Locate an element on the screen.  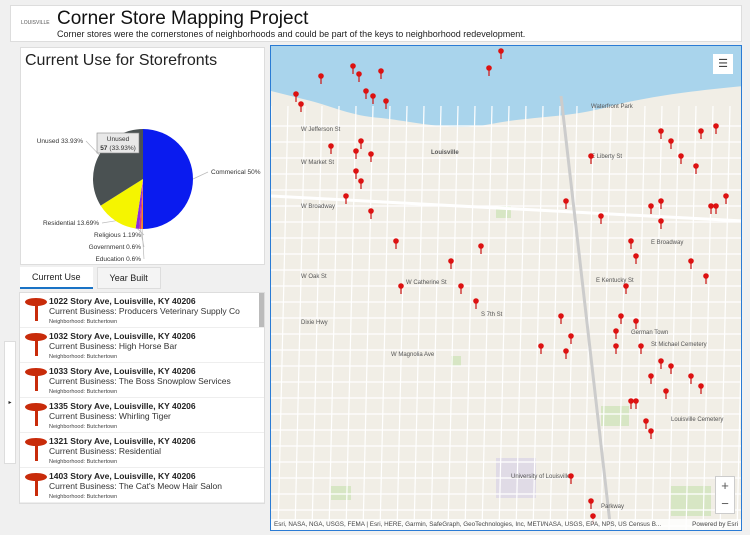
tab-current-use: Current Use is located at coordinates (56, 278).